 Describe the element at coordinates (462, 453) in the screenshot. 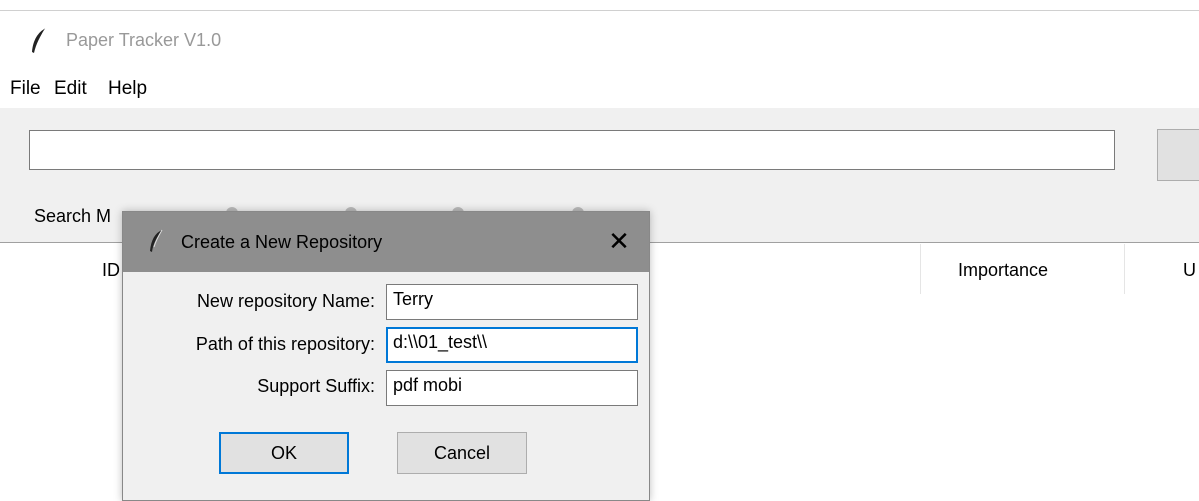

I see `cancel-button: Cancel` at that location.